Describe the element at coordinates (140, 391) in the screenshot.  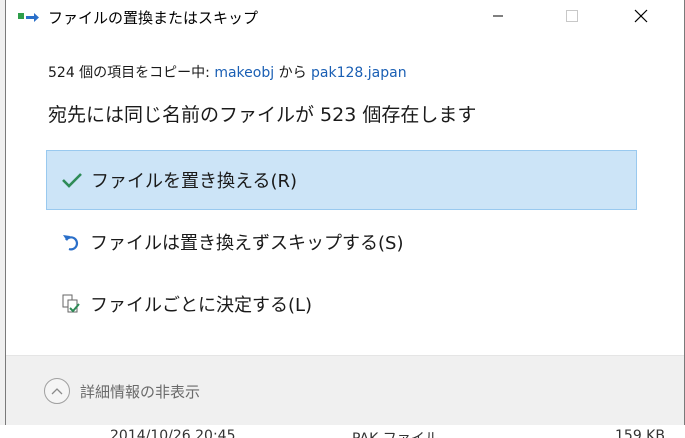
I see `hide-details-label: 詳細情報の非表示` at that location.